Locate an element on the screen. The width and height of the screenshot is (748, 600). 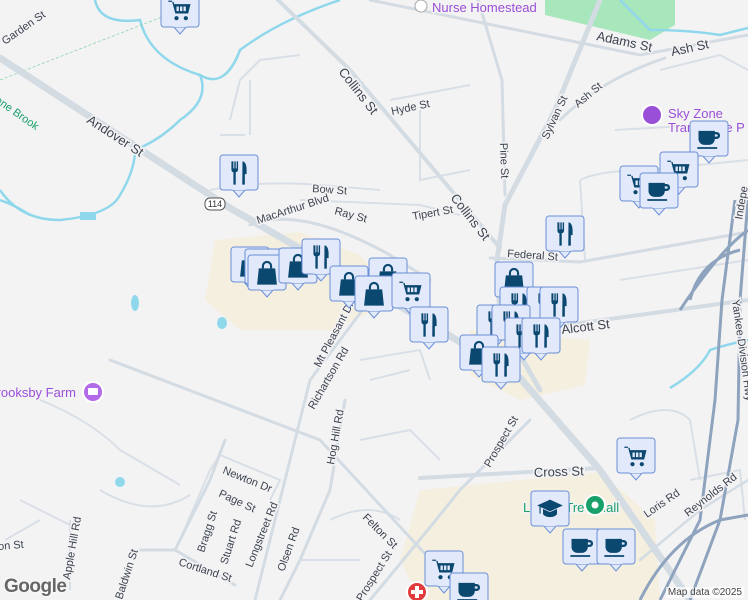
street-label: Ray St is located at coordinates (350, 215).